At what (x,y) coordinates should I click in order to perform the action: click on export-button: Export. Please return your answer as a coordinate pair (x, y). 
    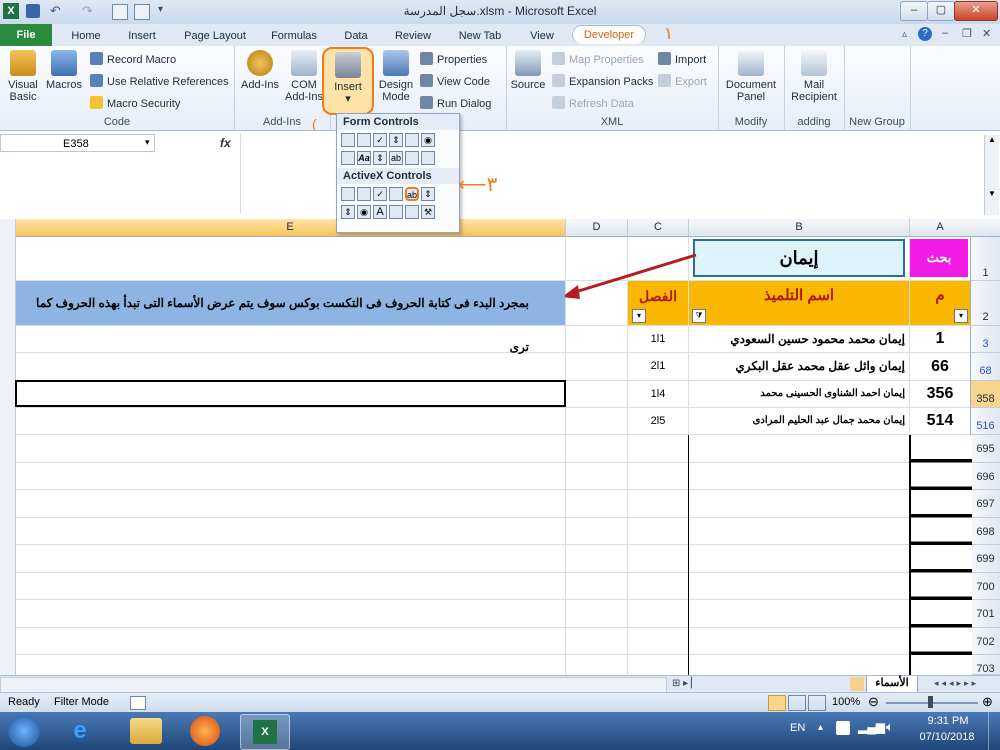
    Looking at the image, I should click on (682, 81).